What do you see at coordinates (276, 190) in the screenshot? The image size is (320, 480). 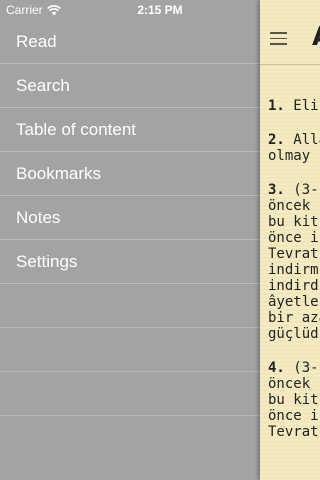 I see `verse-number: 3.` at bounding box center [276, 190].